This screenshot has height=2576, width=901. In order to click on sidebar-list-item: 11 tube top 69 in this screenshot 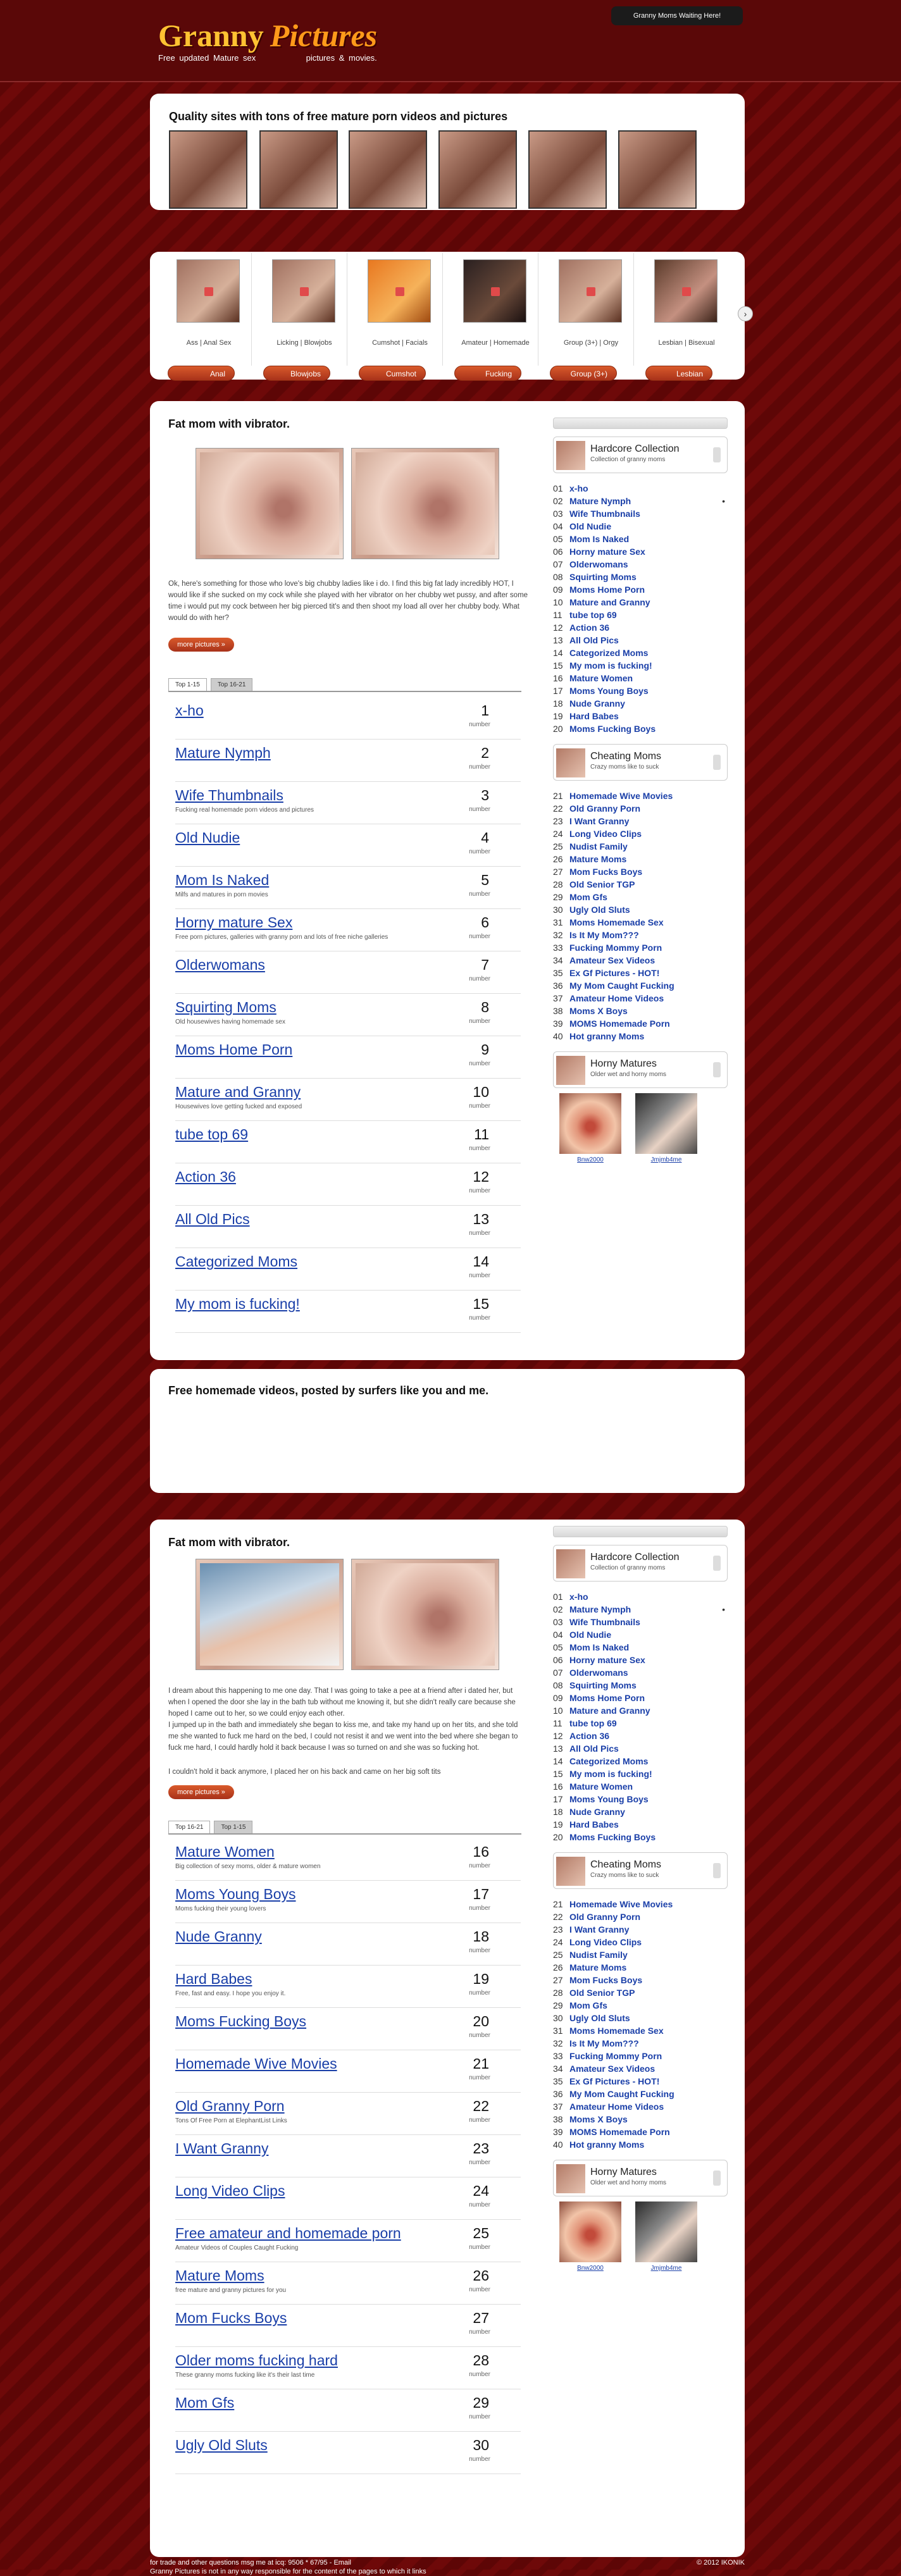, I will do `click(640, 1723)`.